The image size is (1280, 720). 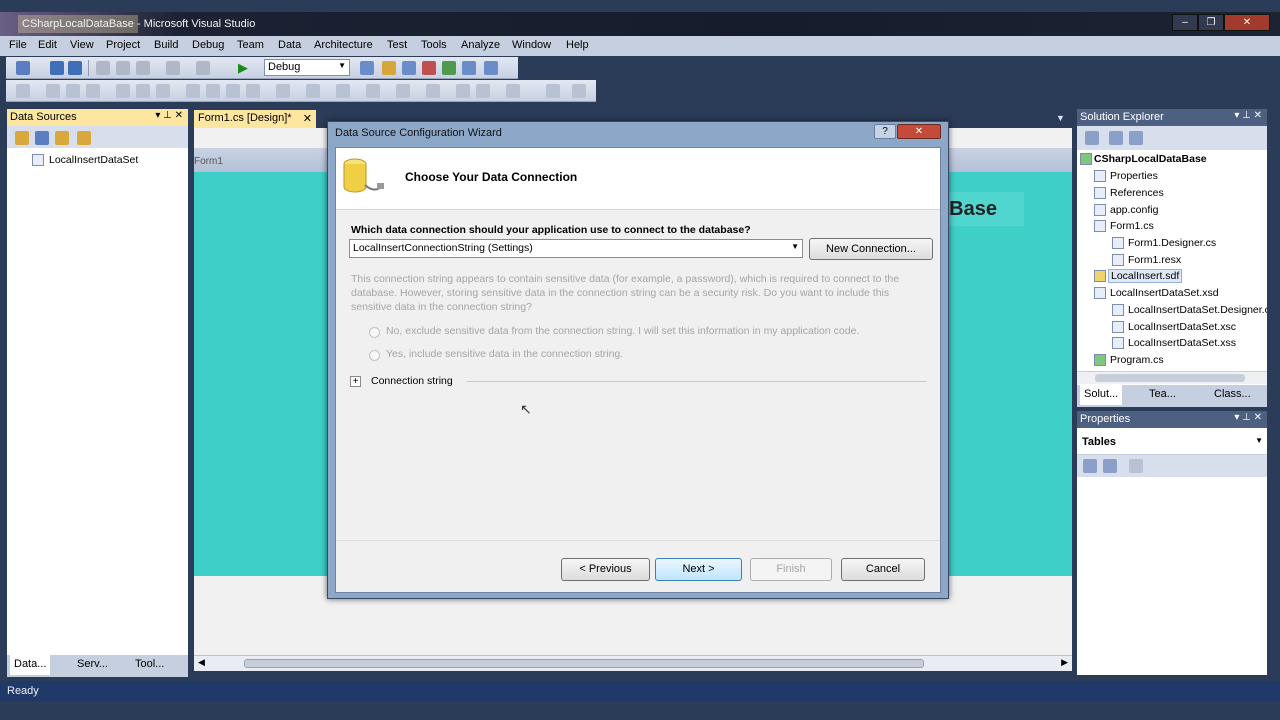 I want to click on redo-icon, so click(x=203, y=68).